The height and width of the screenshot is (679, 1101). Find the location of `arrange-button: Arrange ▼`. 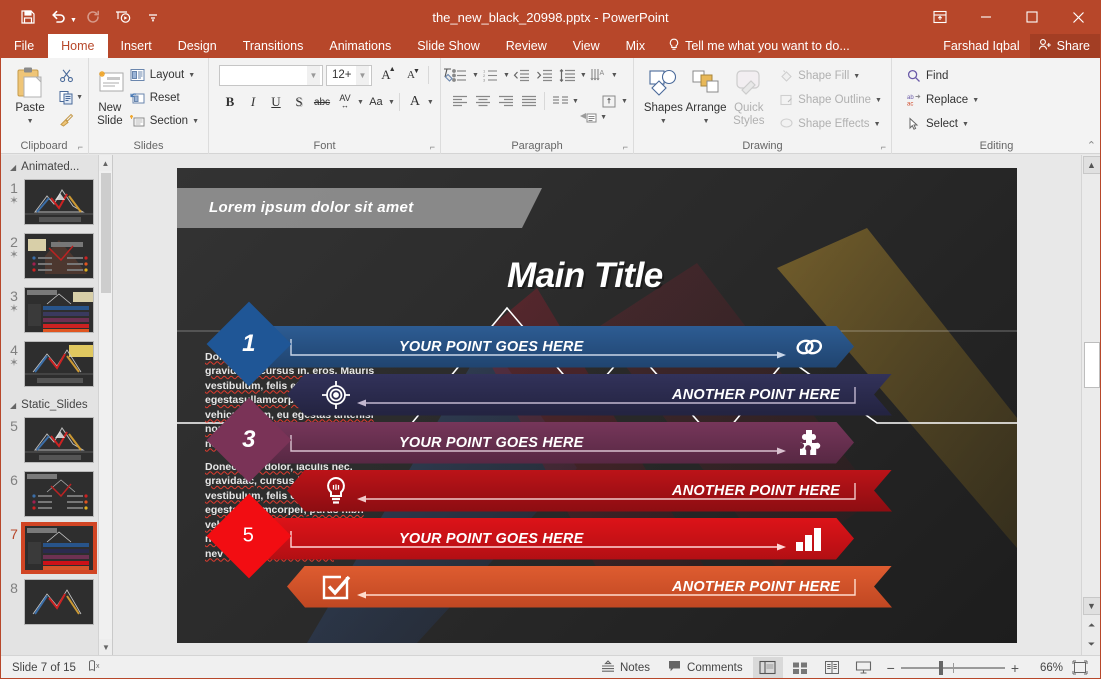

arrange-button: Arrange ▼ is located at coordinates (706, 95).